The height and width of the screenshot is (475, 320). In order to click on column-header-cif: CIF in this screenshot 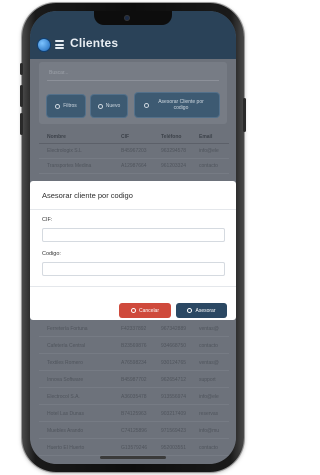, I will do `click(125, 137)`.